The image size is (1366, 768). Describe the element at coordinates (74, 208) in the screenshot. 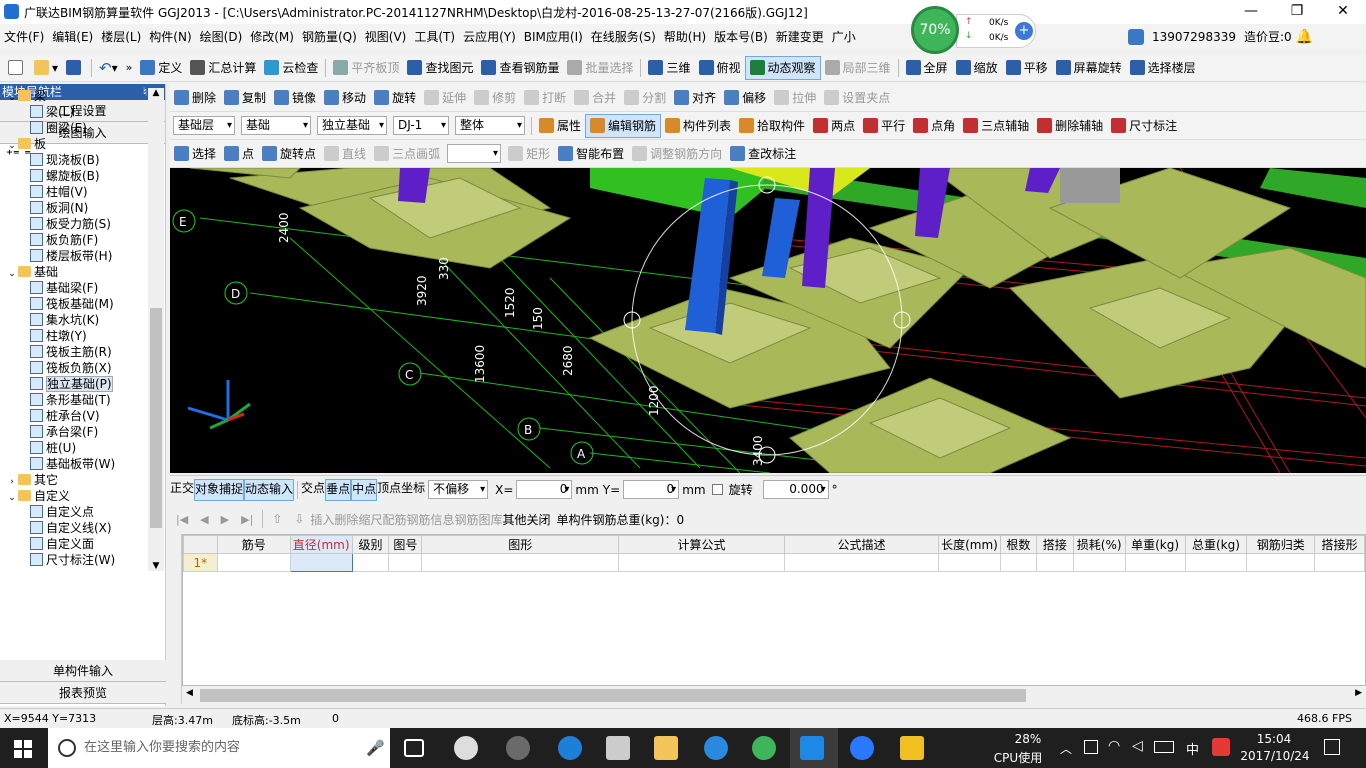

I see `tree-node-7: 板洞(N)` at that location.